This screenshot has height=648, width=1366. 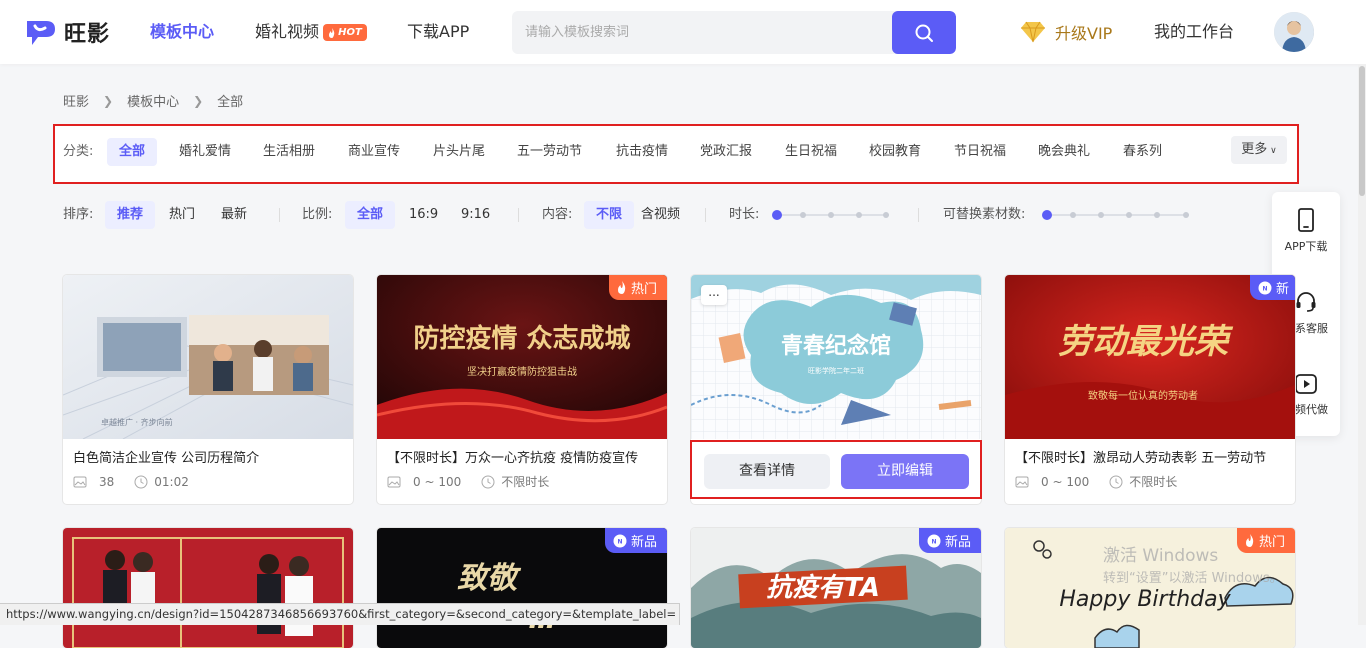 What do you see at coordinates (522, 459) in the screenshot?
I see `card-title: 【不限时长】万众一心齐抗疫 疫情防疫宣传` at bounding box center [522, 459].